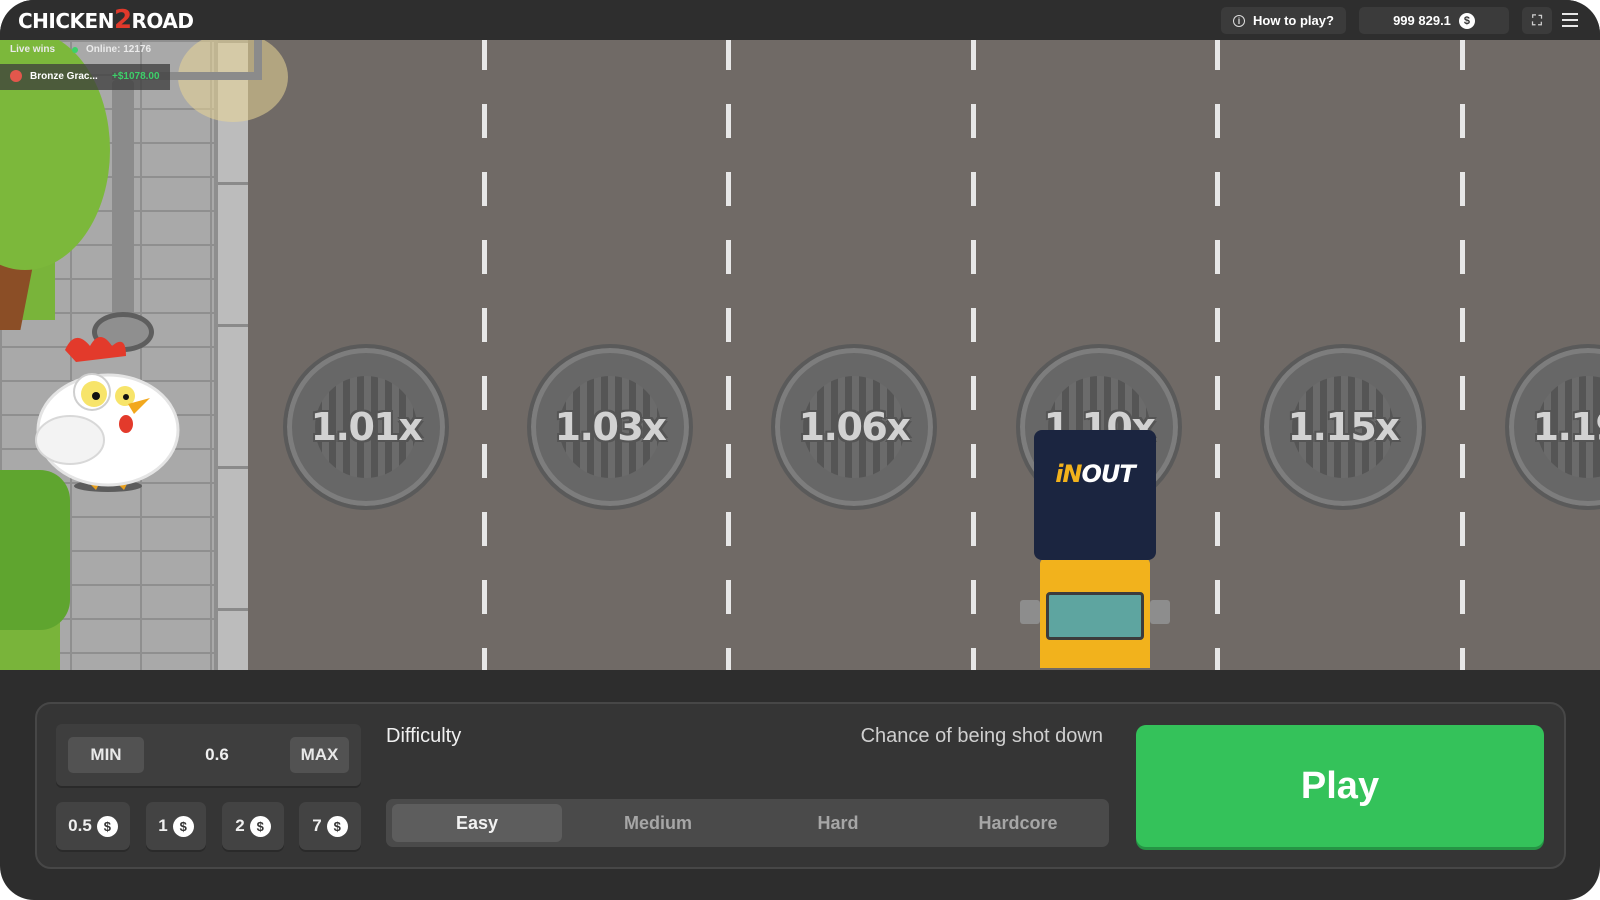 The height and width of the screenshot is (900, 1600). I want to click on lane-manhole: 1.19x, so click(1552, 427).